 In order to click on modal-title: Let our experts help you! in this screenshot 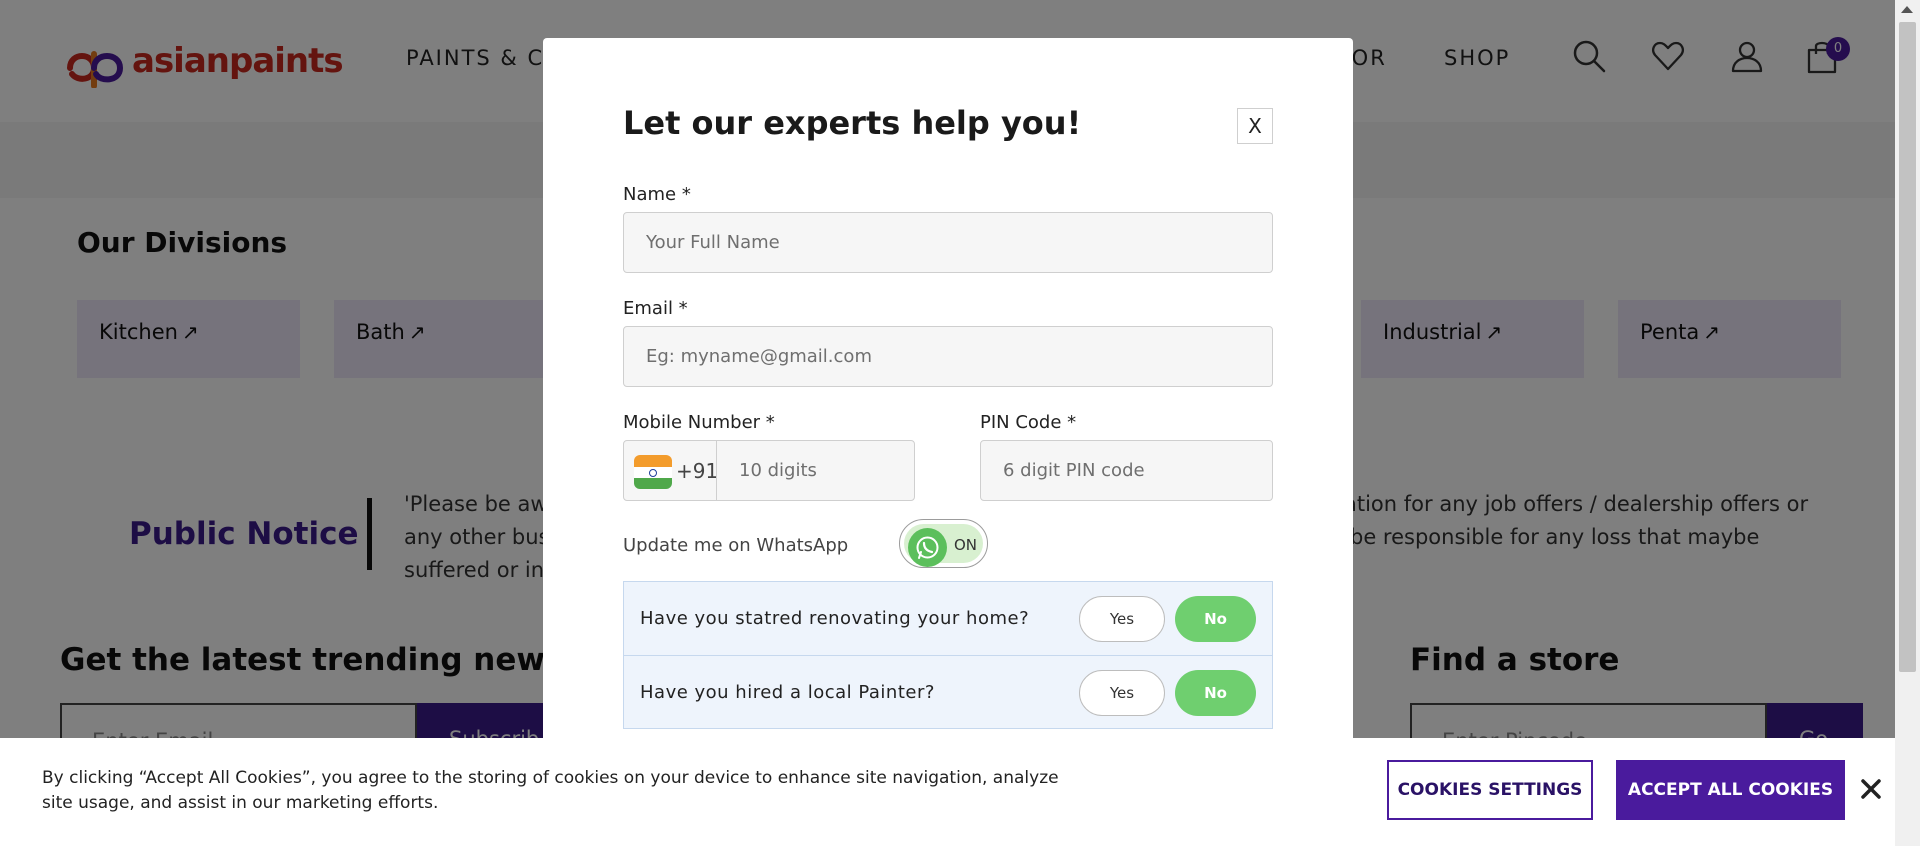, I will do `click(852, 123)`.